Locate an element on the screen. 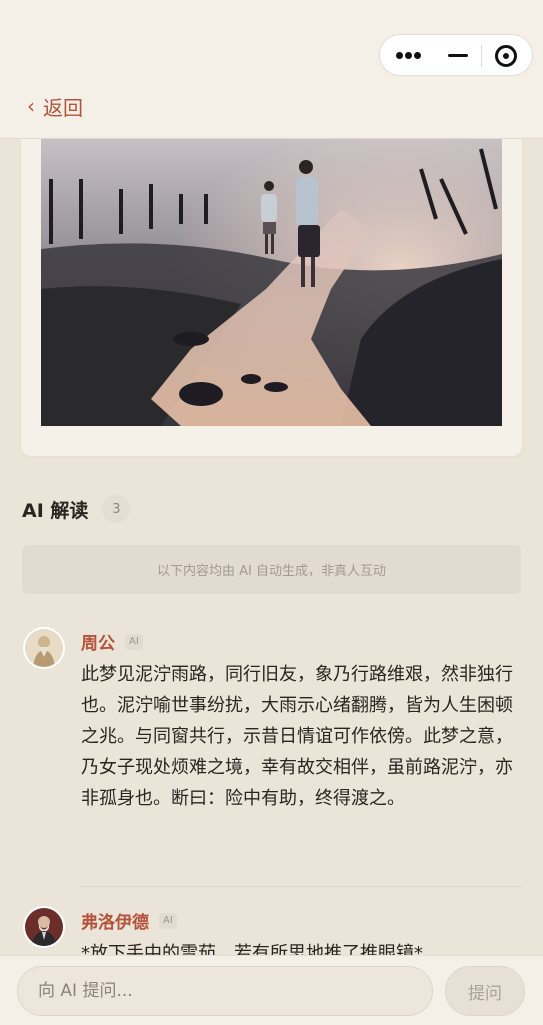  minimize-icon is located at coordinates (458, 55).